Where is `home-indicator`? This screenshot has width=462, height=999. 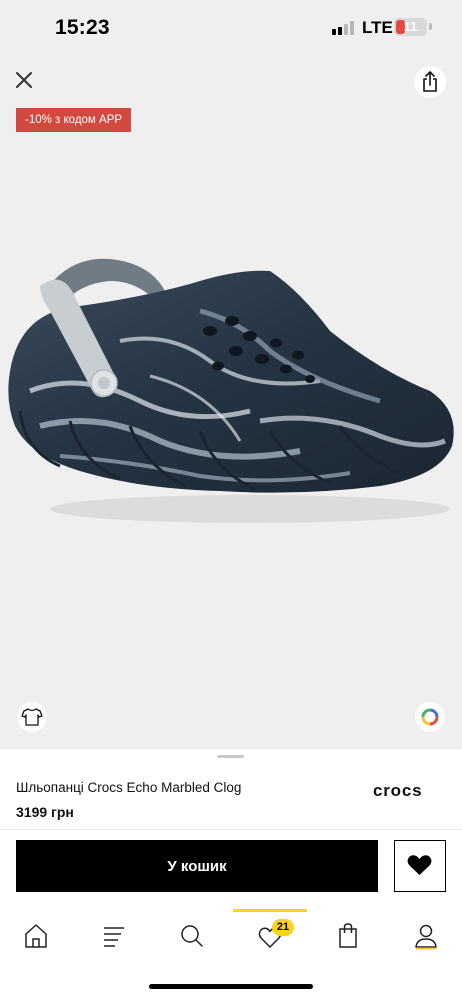
home-indicator is located at coordinates (231, 986).